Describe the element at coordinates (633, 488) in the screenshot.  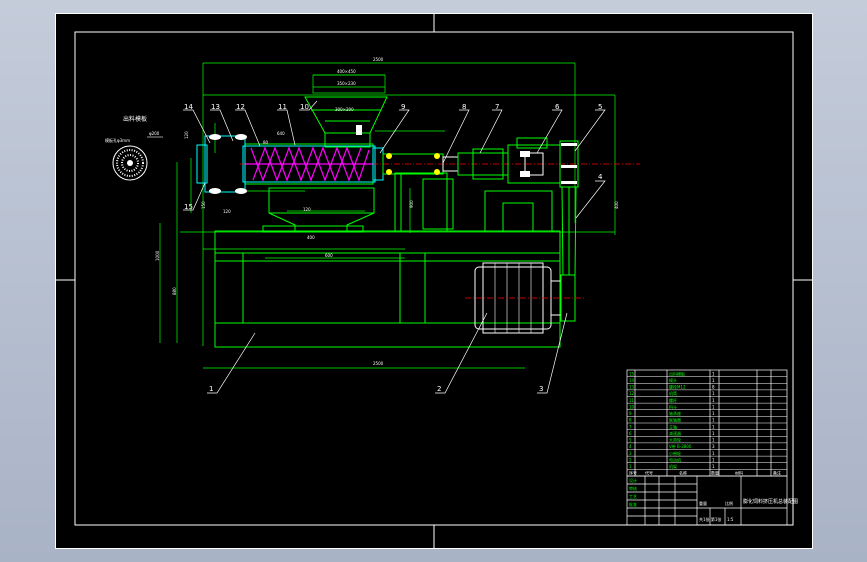
I see `tb-sign-review: 审核` at that location.